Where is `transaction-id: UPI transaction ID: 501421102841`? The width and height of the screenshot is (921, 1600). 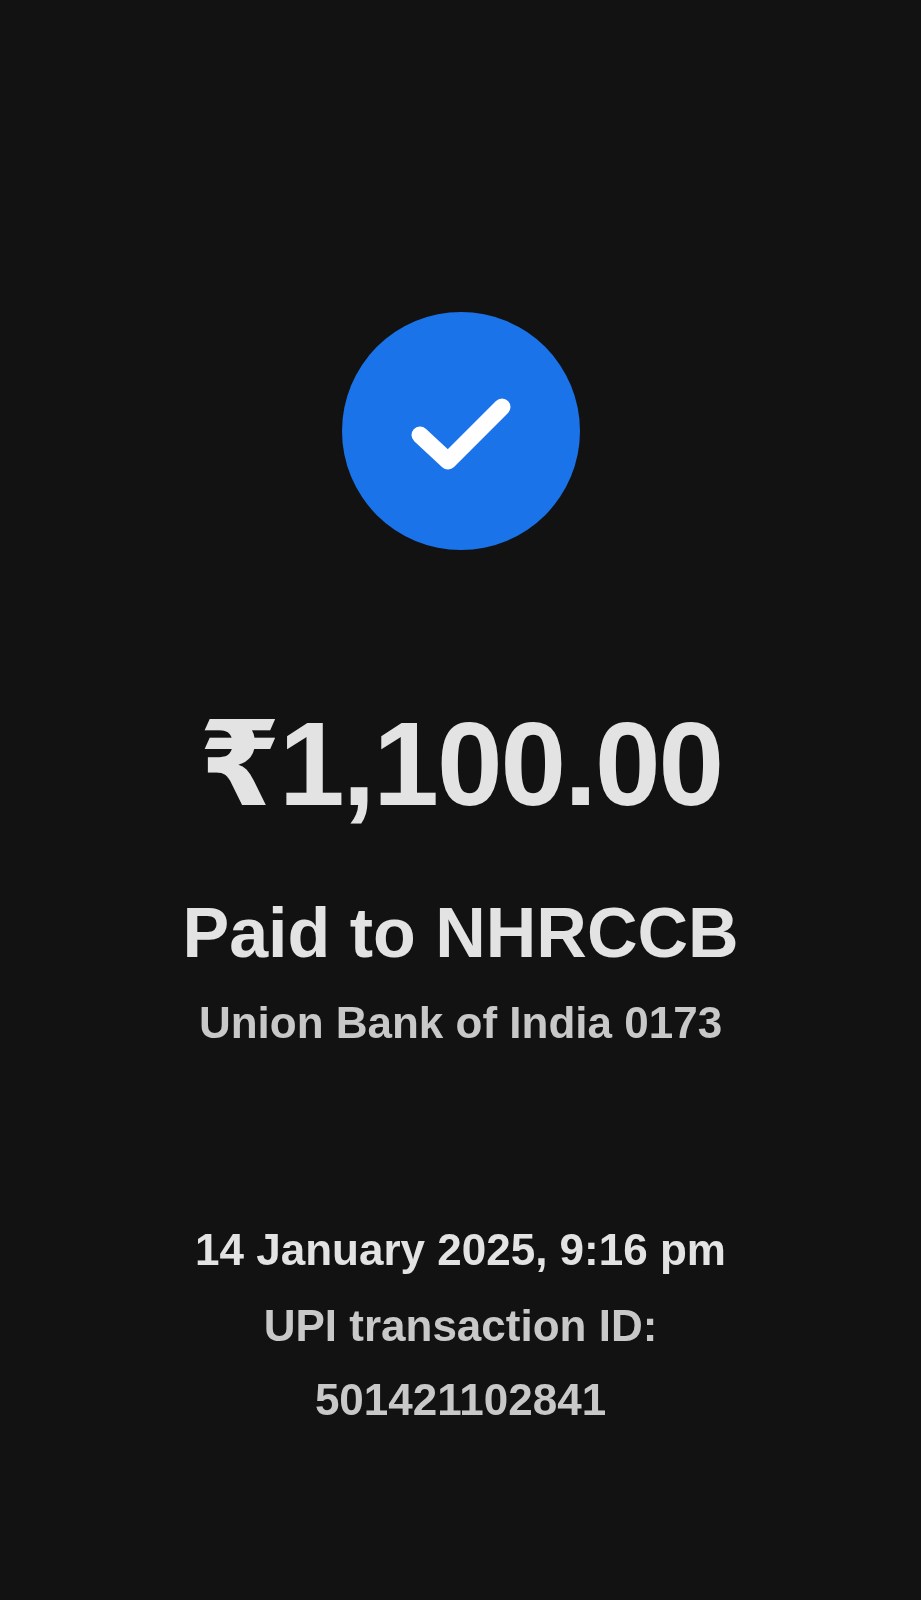 transaction-id: UPI transaction ID: 501421102841 is located at coordinates (460, 1363).